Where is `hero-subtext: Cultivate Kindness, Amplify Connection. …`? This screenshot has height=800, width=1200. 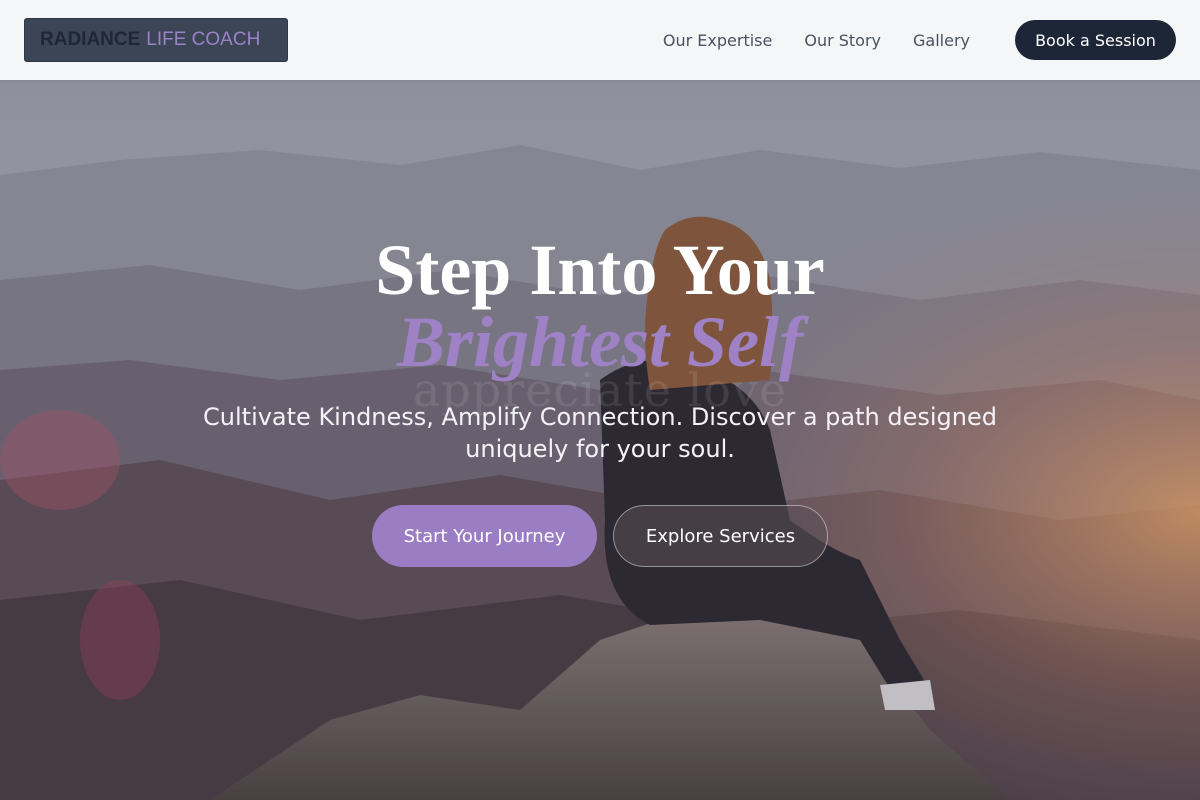
hero-subtext: Cultivate Kindness, Amplify Connection. … is located at coordinates (600, 433).